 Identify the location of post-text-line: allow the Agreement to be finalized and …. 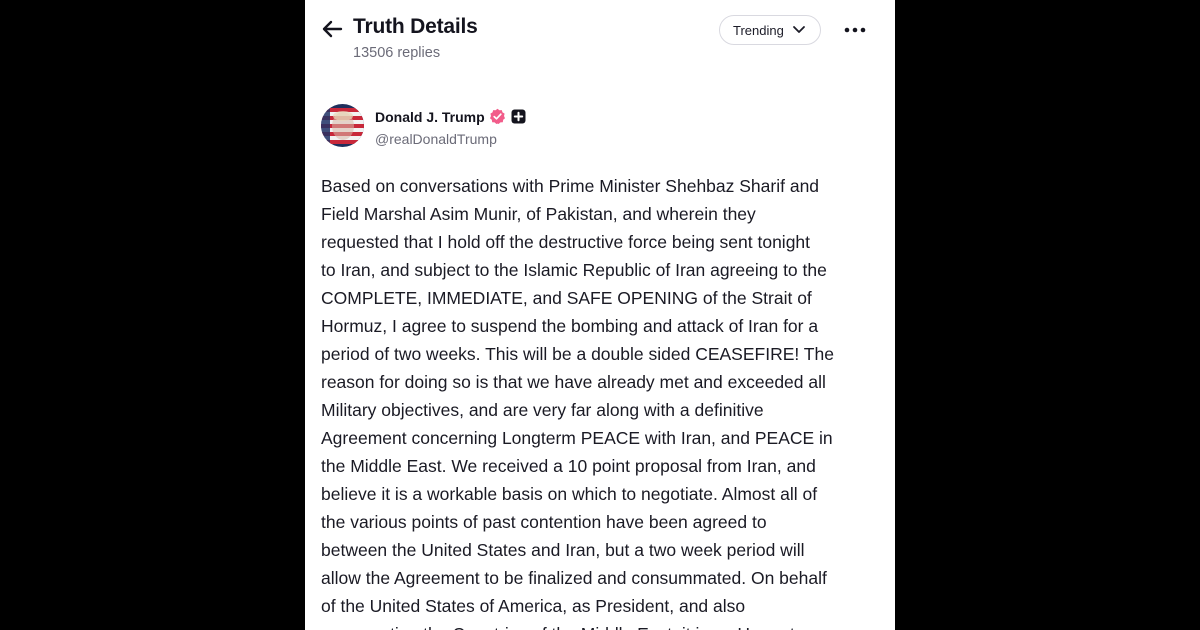
(574, 578).